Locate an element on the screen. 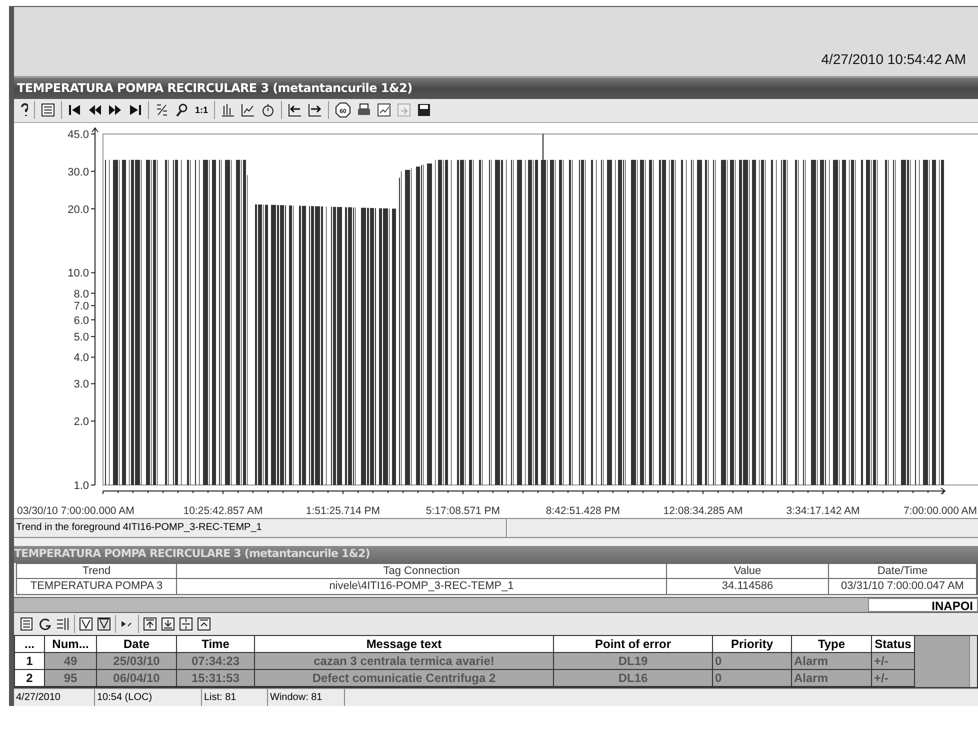 The width and height of the screenshot is (978, 738). table-cell: cazan 3 centrala termica avarie! is located at coordinates (404, 660).